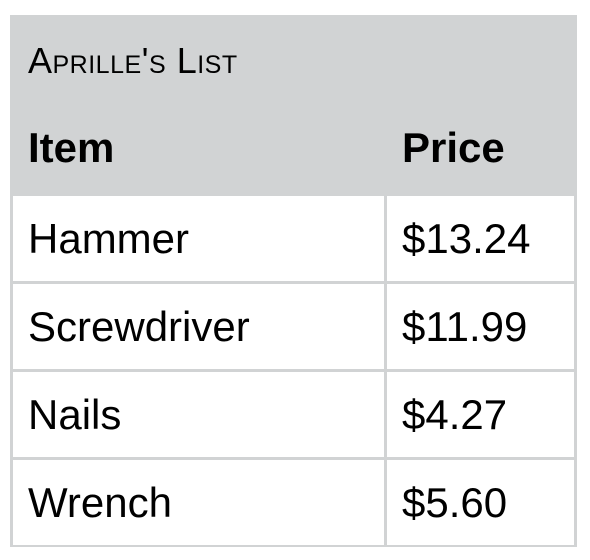 The height and width of the screenshot is (560, 590). What do you see at coordinates (198, 502) in the screenshot?
I see `item-cell: Wrench` at bounding box center [198, 502].